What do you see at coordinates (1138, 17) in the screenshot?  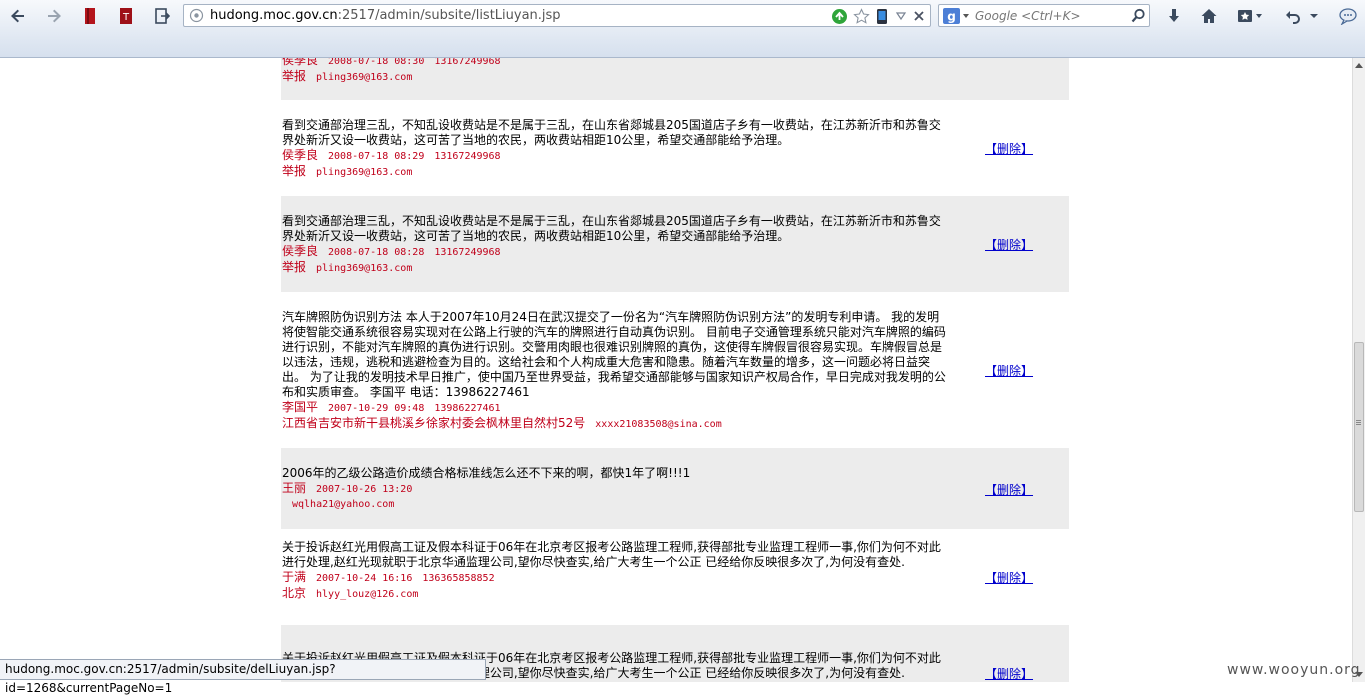 I see `magnifier-icon` at bounding box center [1138, 17].